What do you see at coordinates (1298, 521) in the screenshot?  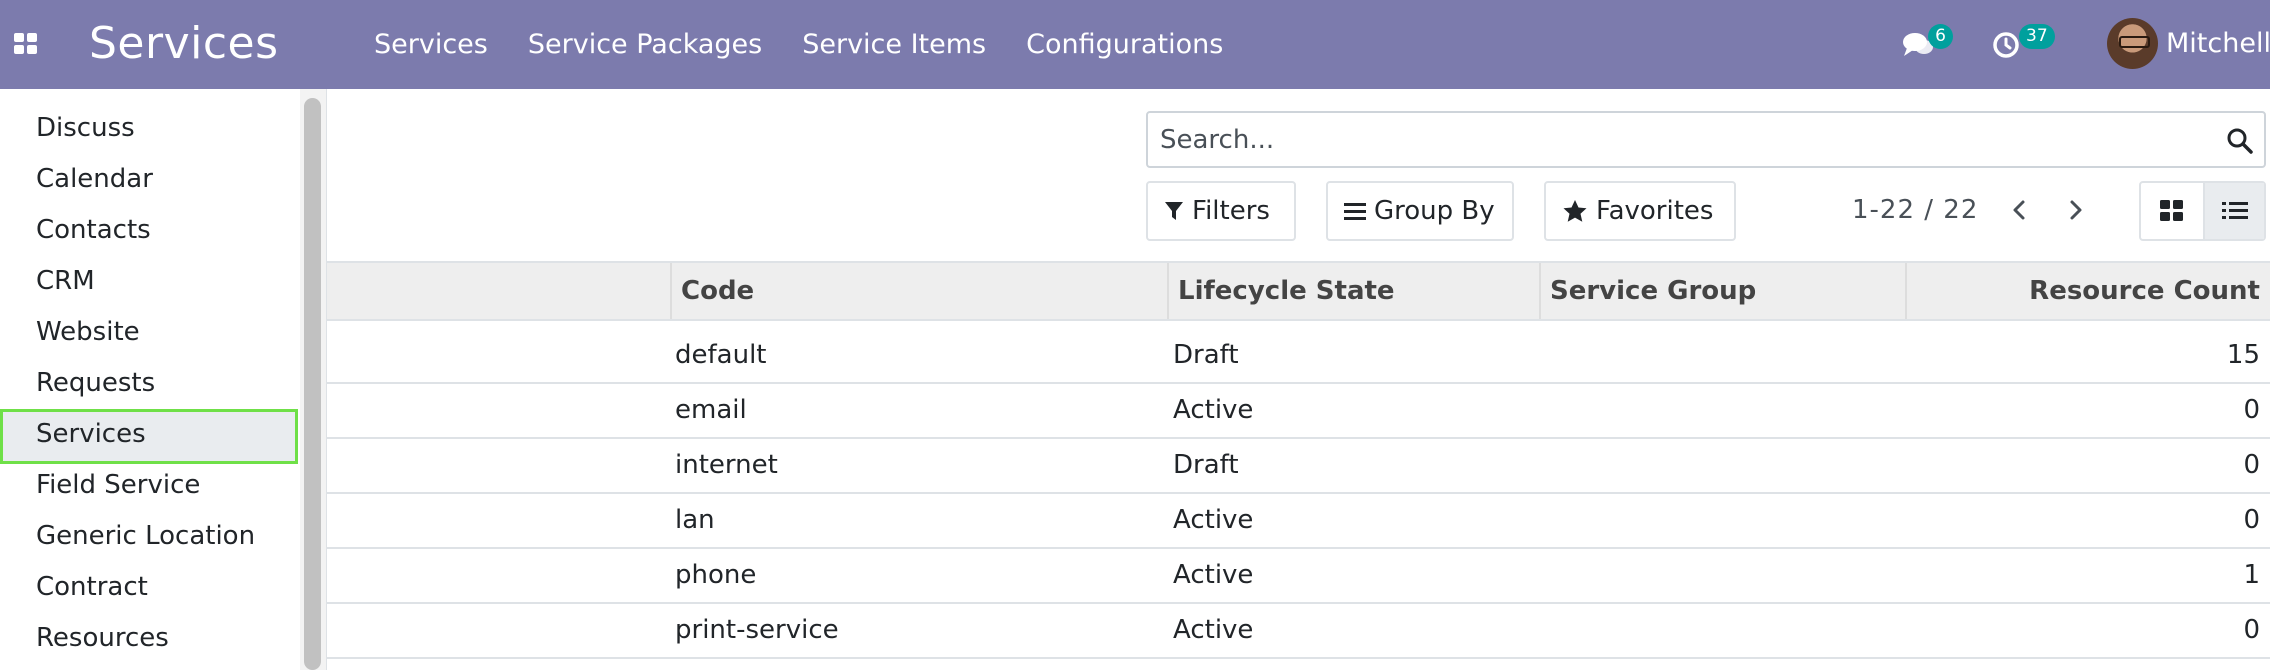 I see `table-row: lan Active 0` at bounding box center [1298, 521].